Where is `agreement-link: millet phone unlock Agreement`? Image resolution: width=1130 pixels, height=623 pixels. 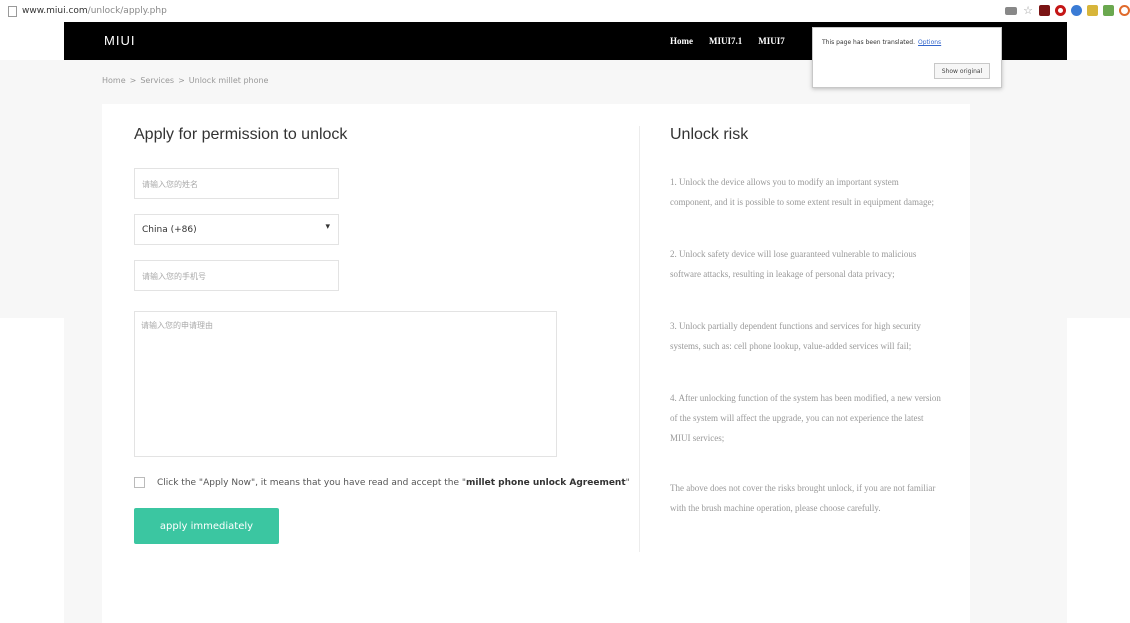 agreement-link: millet phone unlock Agreement is located at coordinates (546, 483).